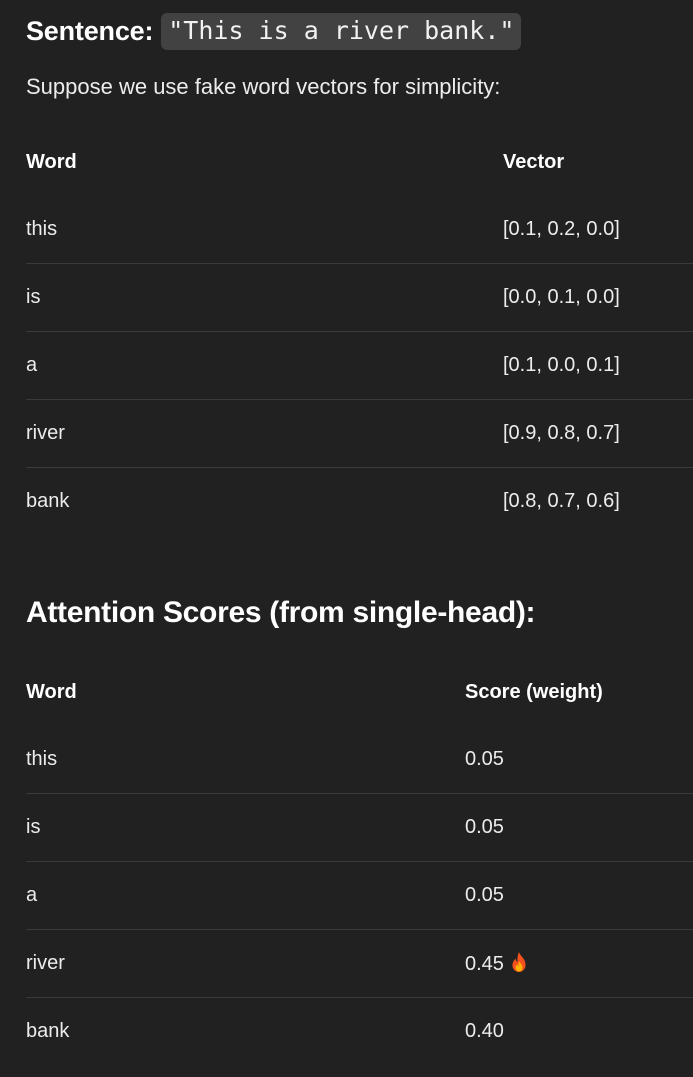 This screenshot has width=693, height=1077. What do you see at coordinates (561, 433) in the screenshot?
I see `vector-cell: [0.9, 0.8, 0.7]` at bounding box center [561, 433].